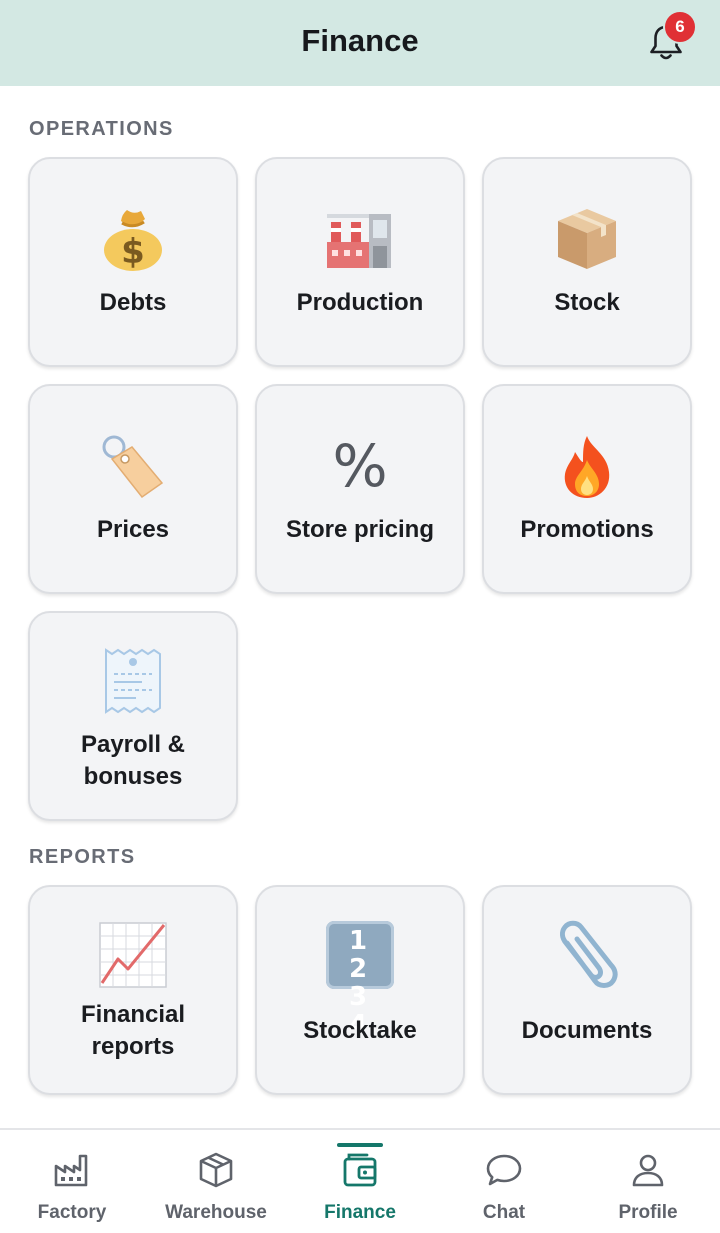 The width and height of the screenshot is (720, 1233). Describe the element at coordinates (360, 40) in the screenshot. I see `page-title: Finance` at that location.